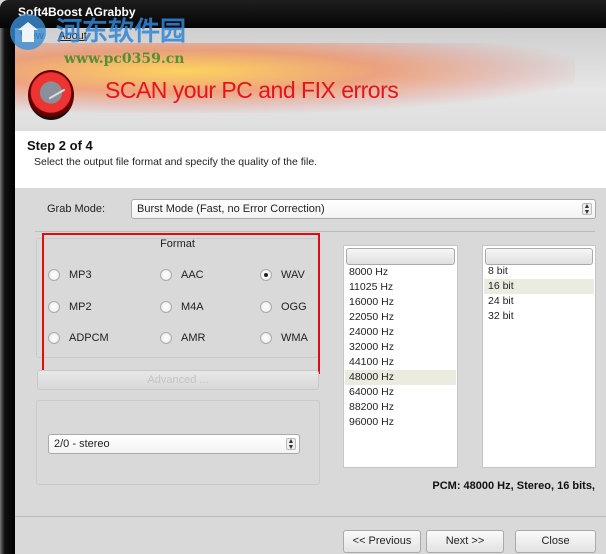 The height and width of the screenshot is (554, 606). What do you see at coordinates (51, 95) in the screenshot?
I see `gauge-icon` at bounding box center [51, 95].